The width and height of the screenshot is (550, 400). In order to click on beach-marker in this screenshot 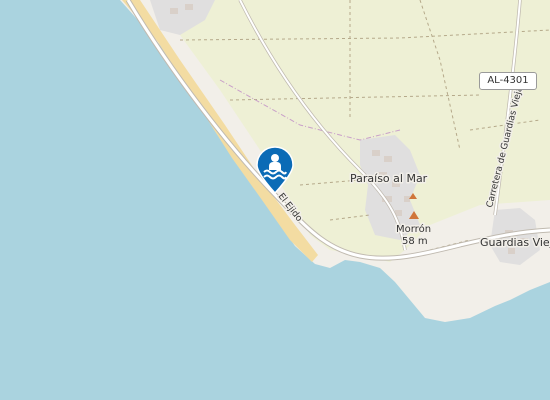, I will do `click(275, 170)`.